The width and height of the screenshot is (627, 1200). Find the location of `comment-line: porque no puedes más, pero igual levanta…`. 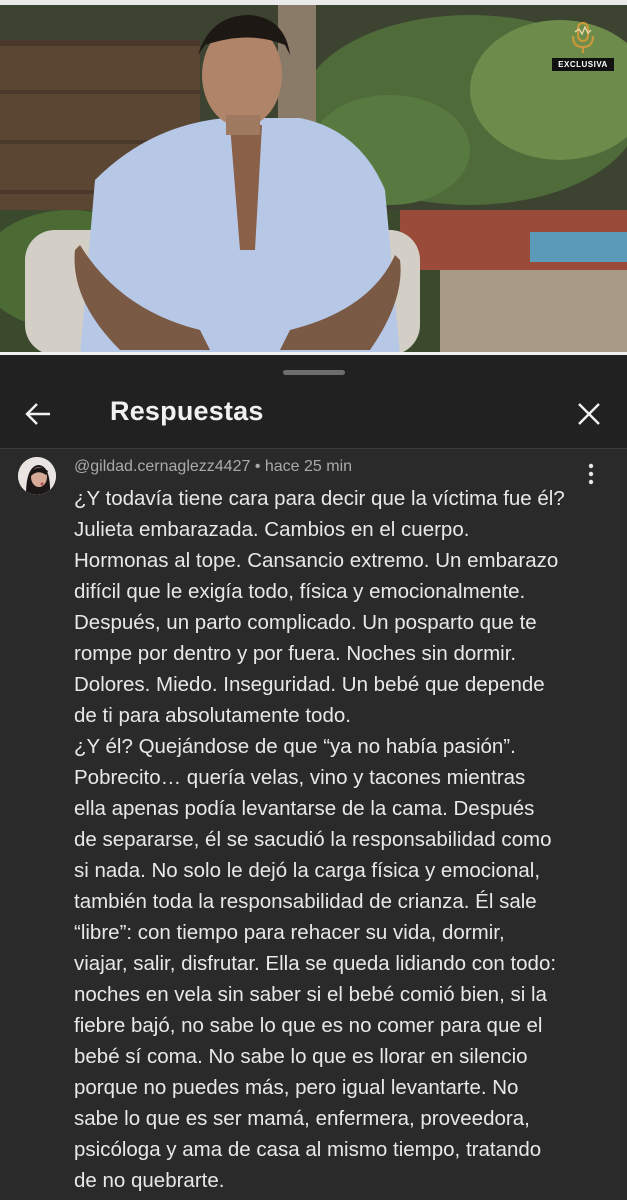

comment-line: porque no puedes más, pero igual levanta… is located at coordinates (296, 1087).